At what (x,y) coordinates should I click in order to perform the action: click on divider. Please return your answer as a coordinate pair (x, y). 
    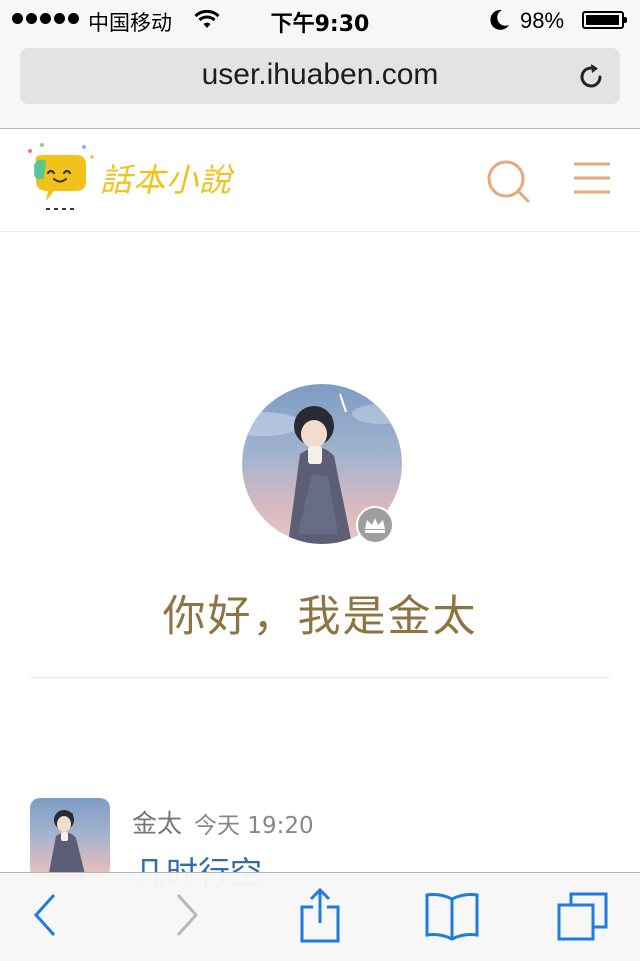
    Looking at the image, I should click on (320, 677).